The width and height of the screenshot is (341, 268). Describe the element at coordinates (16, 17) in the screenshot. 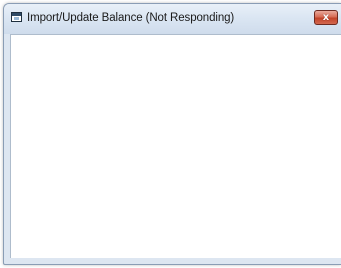

I see `app-window-icon` at that location.